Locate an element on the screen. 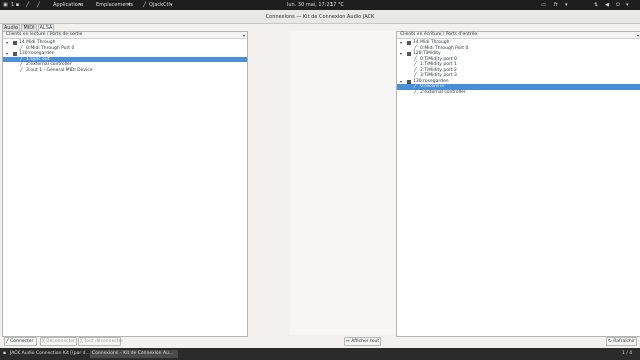 The image size is (640, 360). tree-port-row: ╱ 3:out 1 - General MIDI Device is located at coordinates (125, 71).